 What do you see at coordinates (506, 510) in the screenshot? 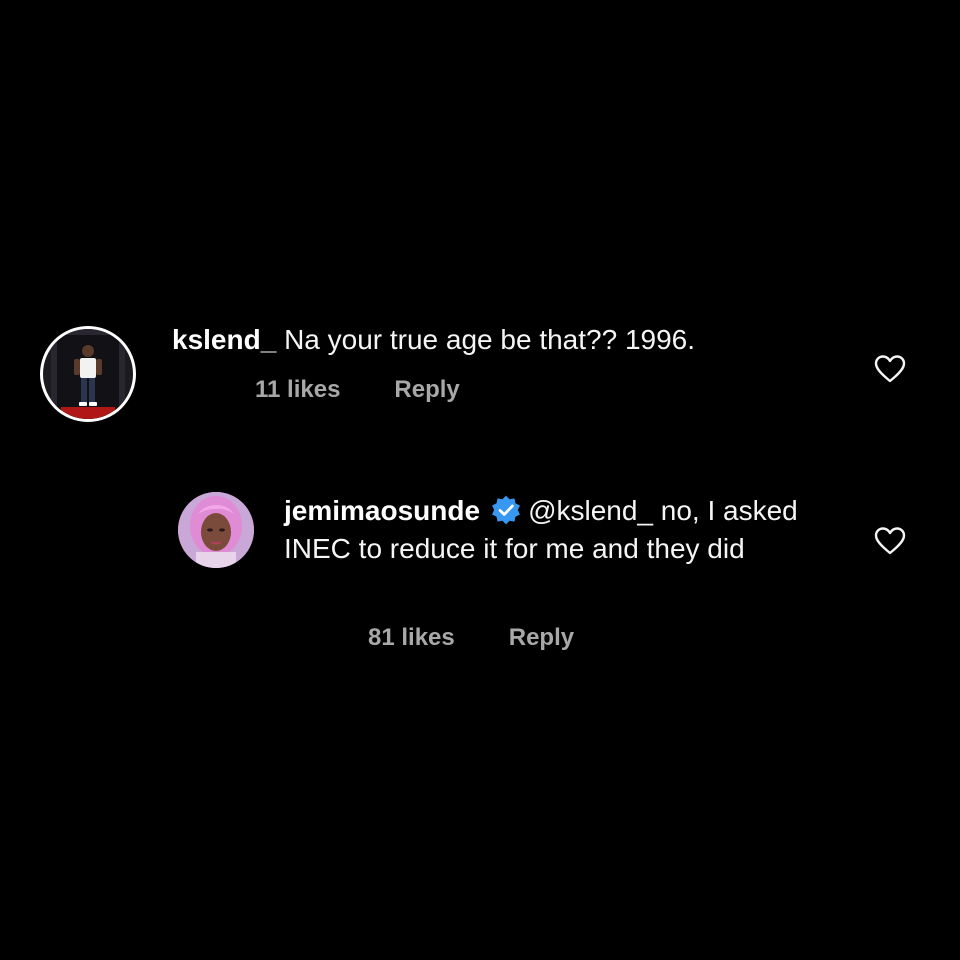
I see `verified-badge-icon` at bounding box center [506, 510].